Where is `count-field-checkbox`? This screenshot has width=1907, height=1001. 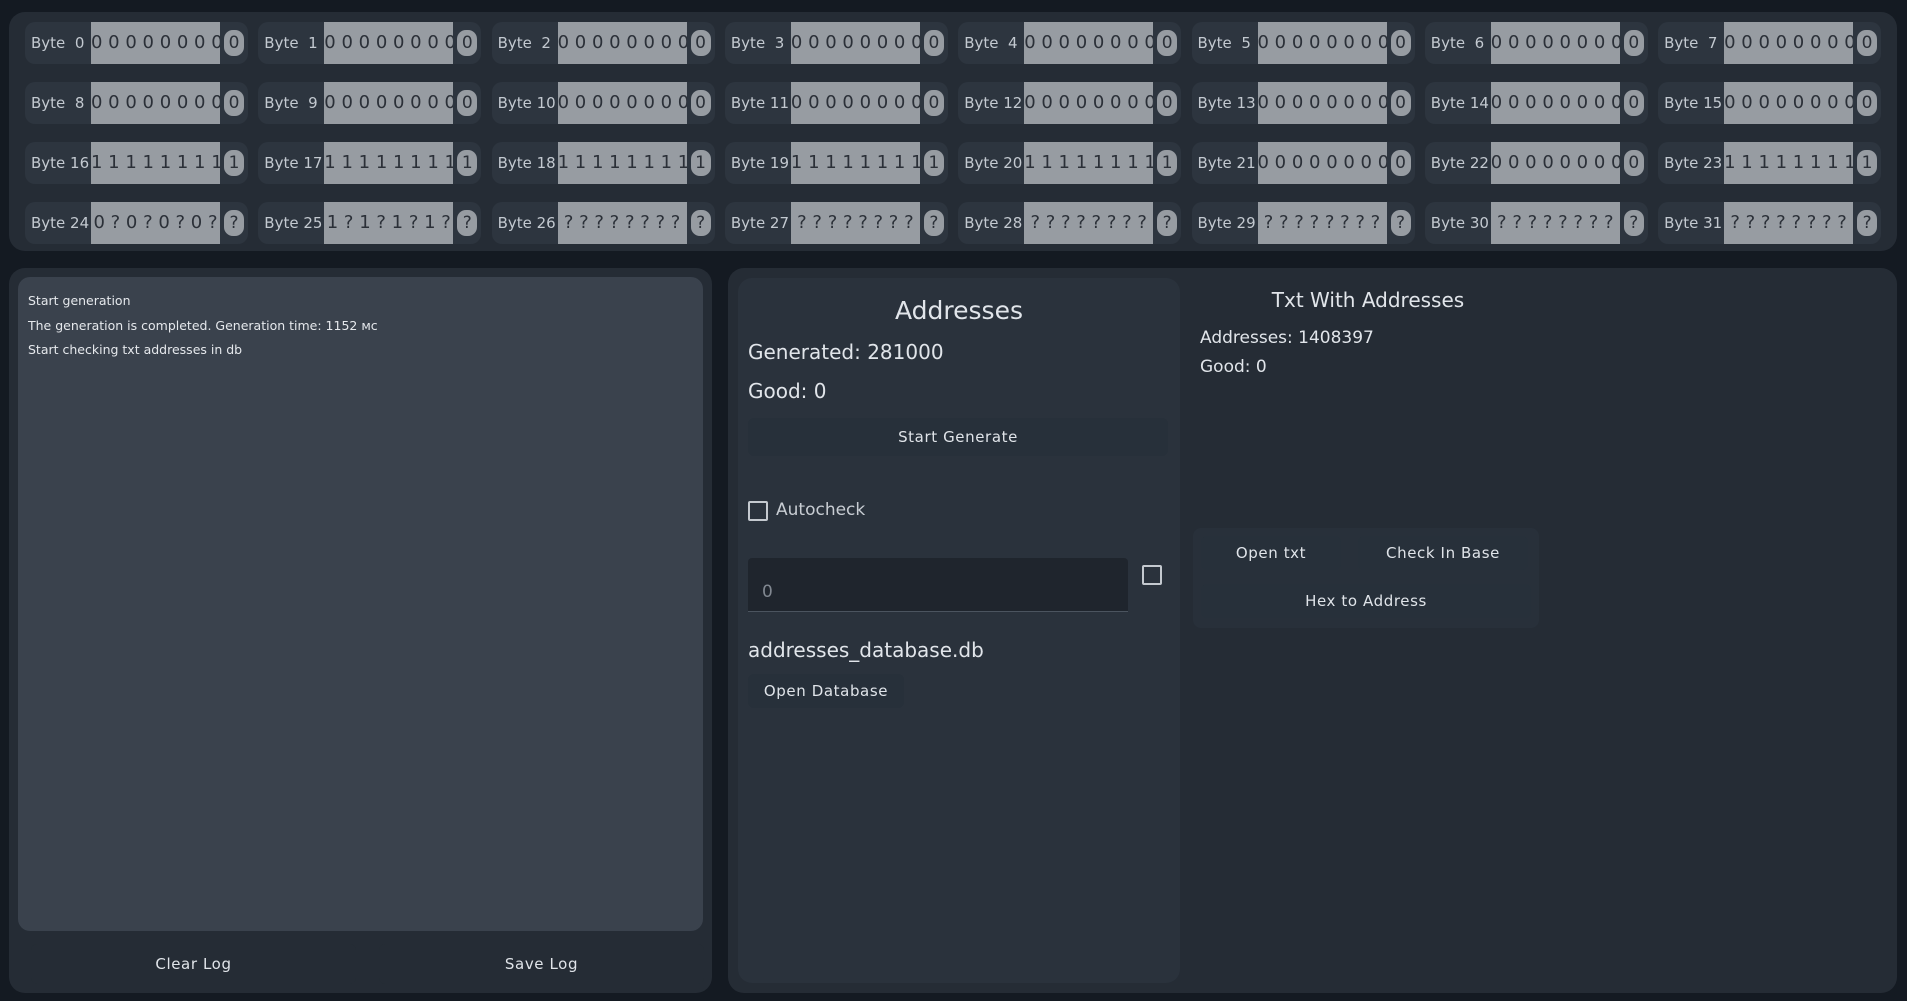
count-field-checkbox is located at coordinates (1152, 575).